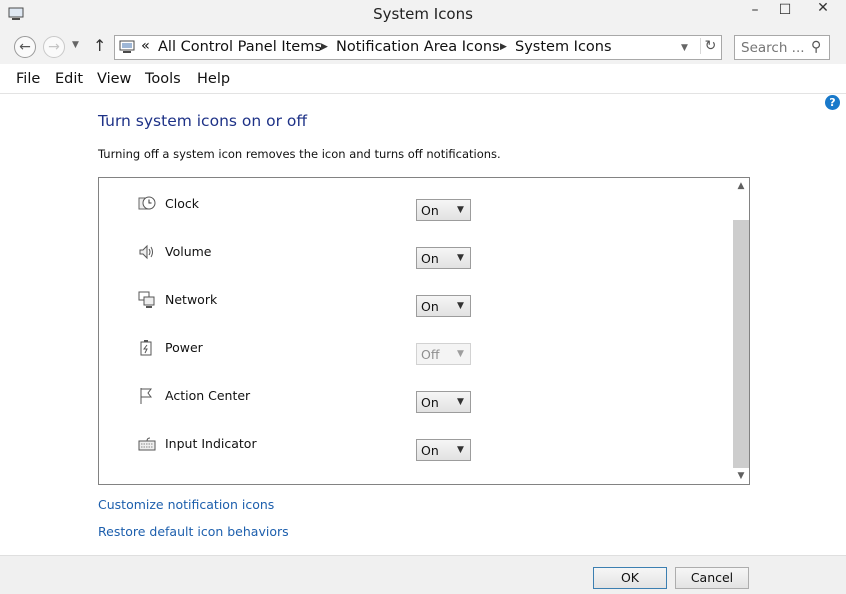  I want to click on list-item-label: Network, so click(191, 299).